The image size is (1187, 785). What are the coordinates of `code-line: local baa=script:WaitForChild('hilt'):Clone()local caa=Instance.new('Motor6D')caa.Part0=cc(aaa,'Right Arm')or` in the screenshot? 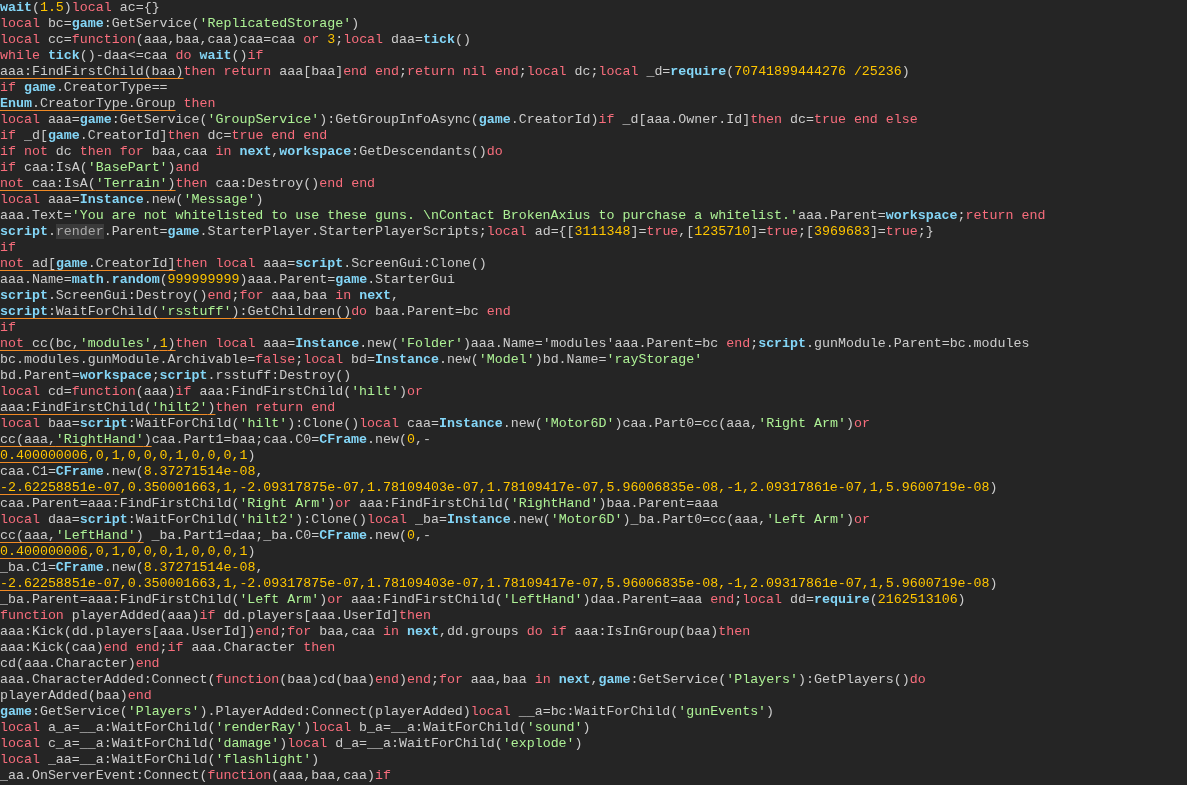 It's located at (435, 424).